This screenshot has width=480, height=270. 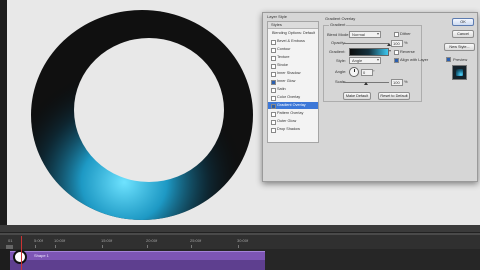 What do you see at coordinates (337, 51) in the screenshot?
I see `gradient-label: Gradient:` at bounding box center [337, 51].